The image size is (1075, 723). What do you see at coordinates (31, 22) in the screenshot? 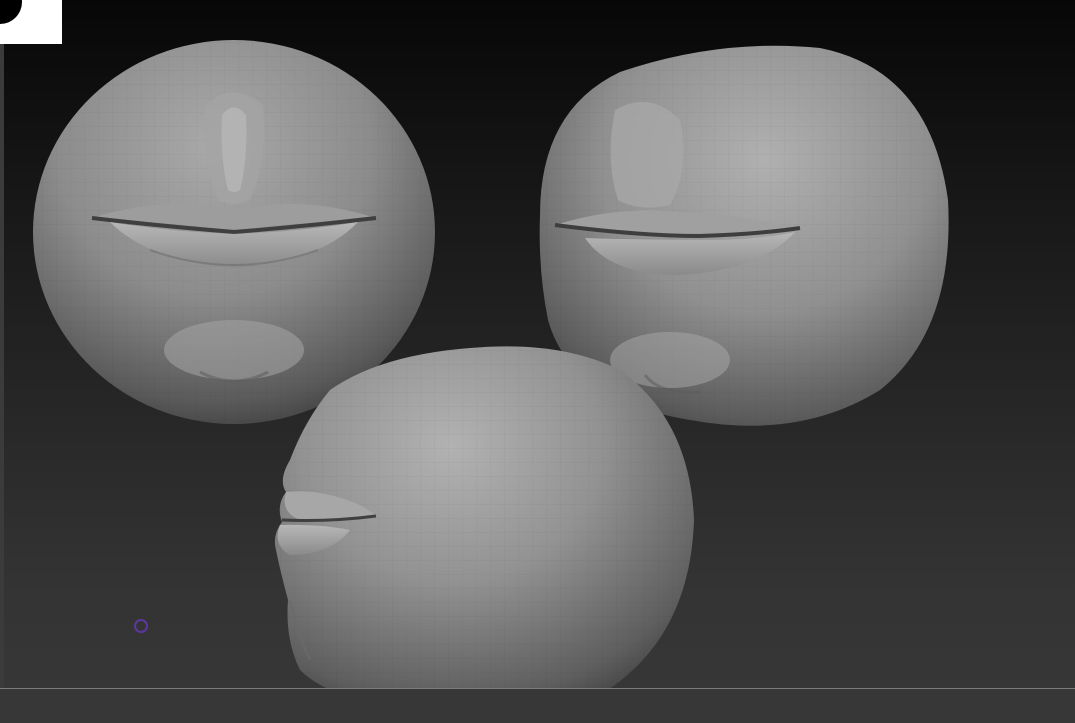
I see `navigation-orb-icon` at bounding box center [31, 22].